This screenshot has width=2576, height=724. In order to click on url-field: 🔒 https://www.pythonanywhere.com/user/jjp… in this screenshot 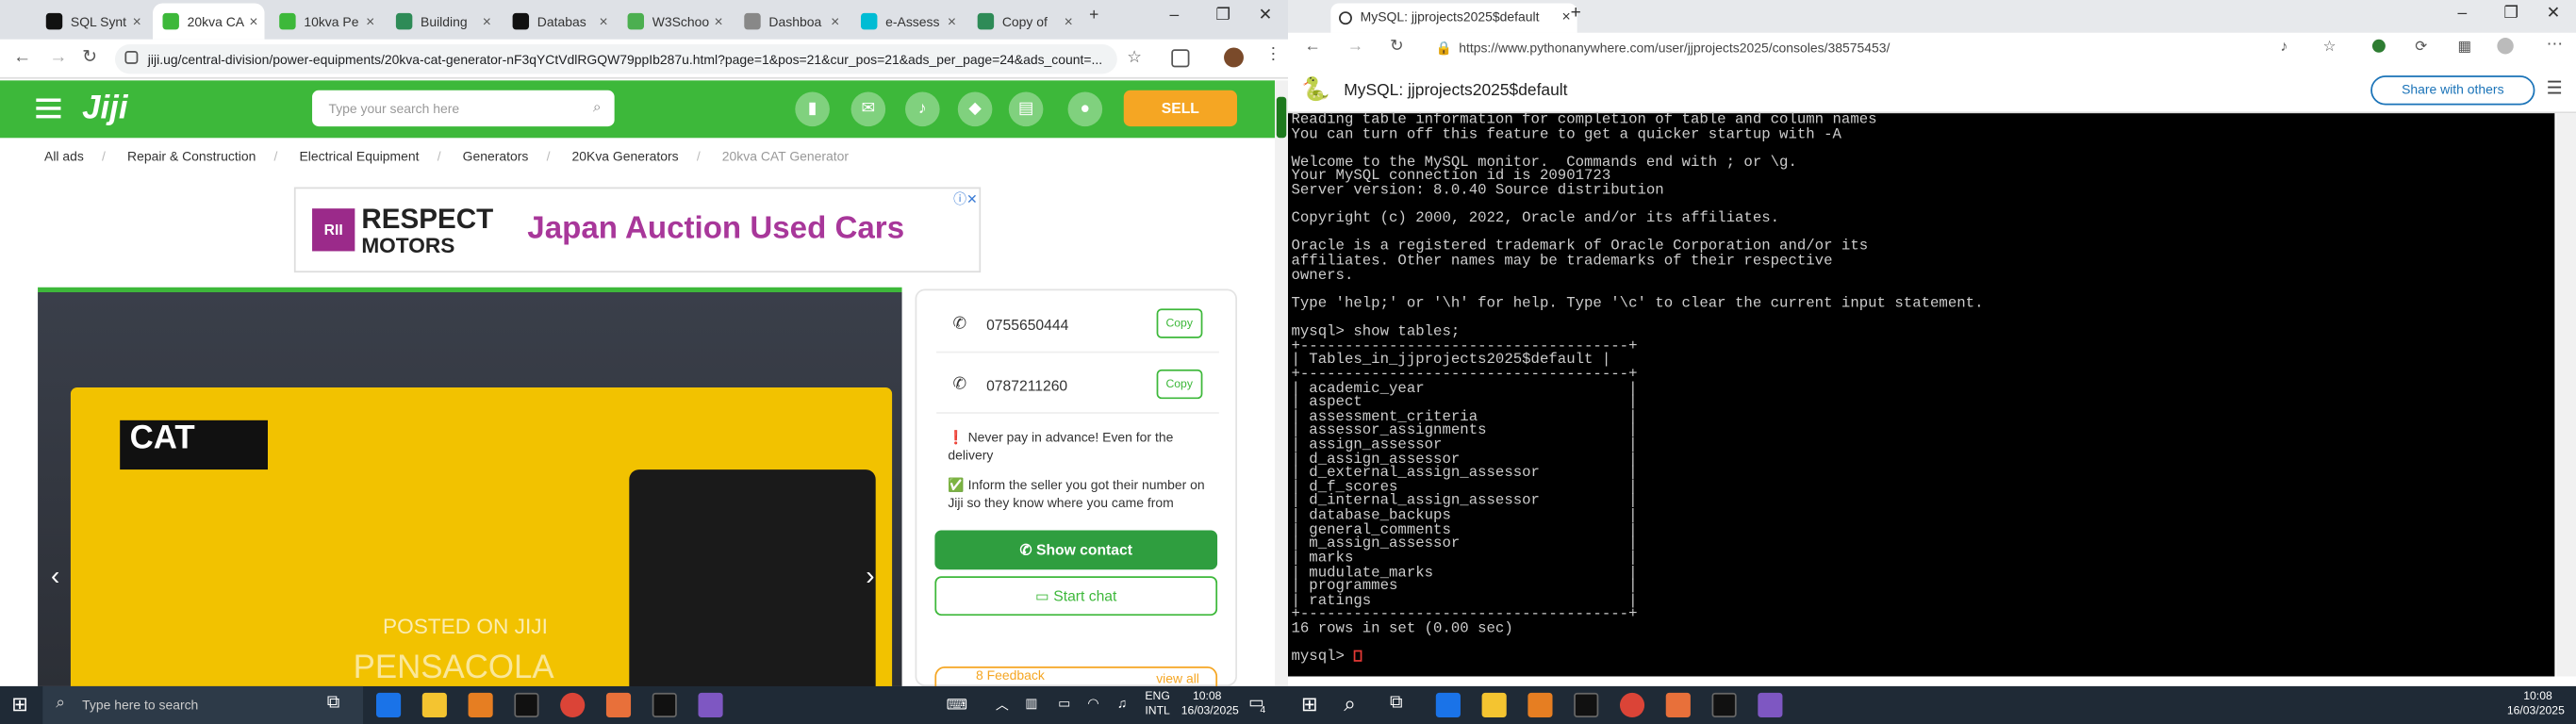, I will do `click(1869, 49)`.